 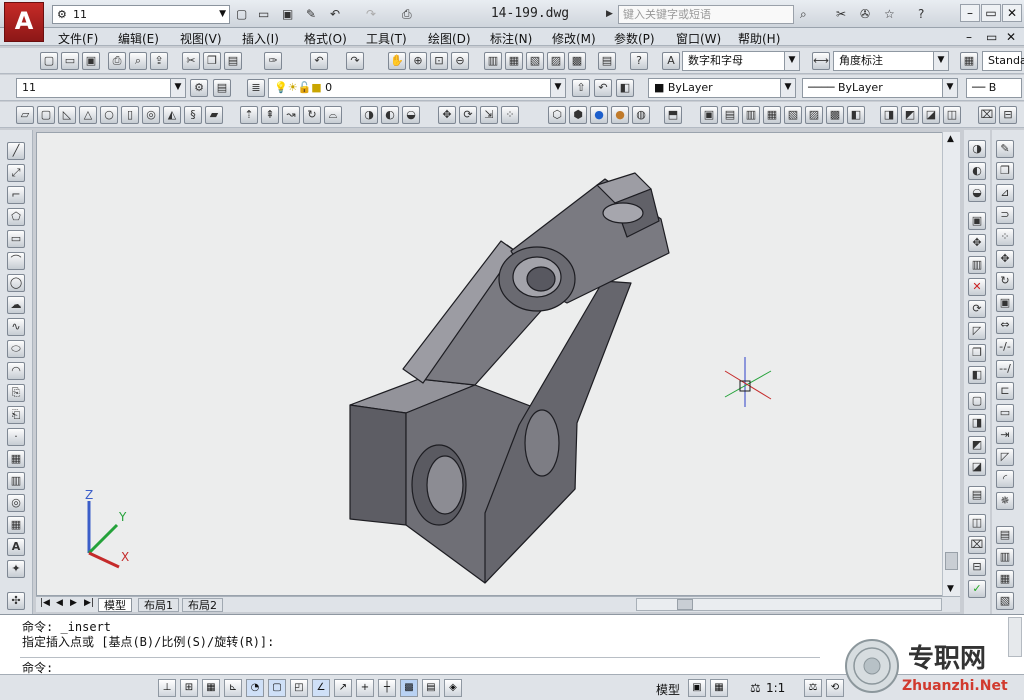 What do you see at coordinates (634, 38) in the screenshot?
I see `menu-parametric: 参数(P)` at bounding box center [634, 38].